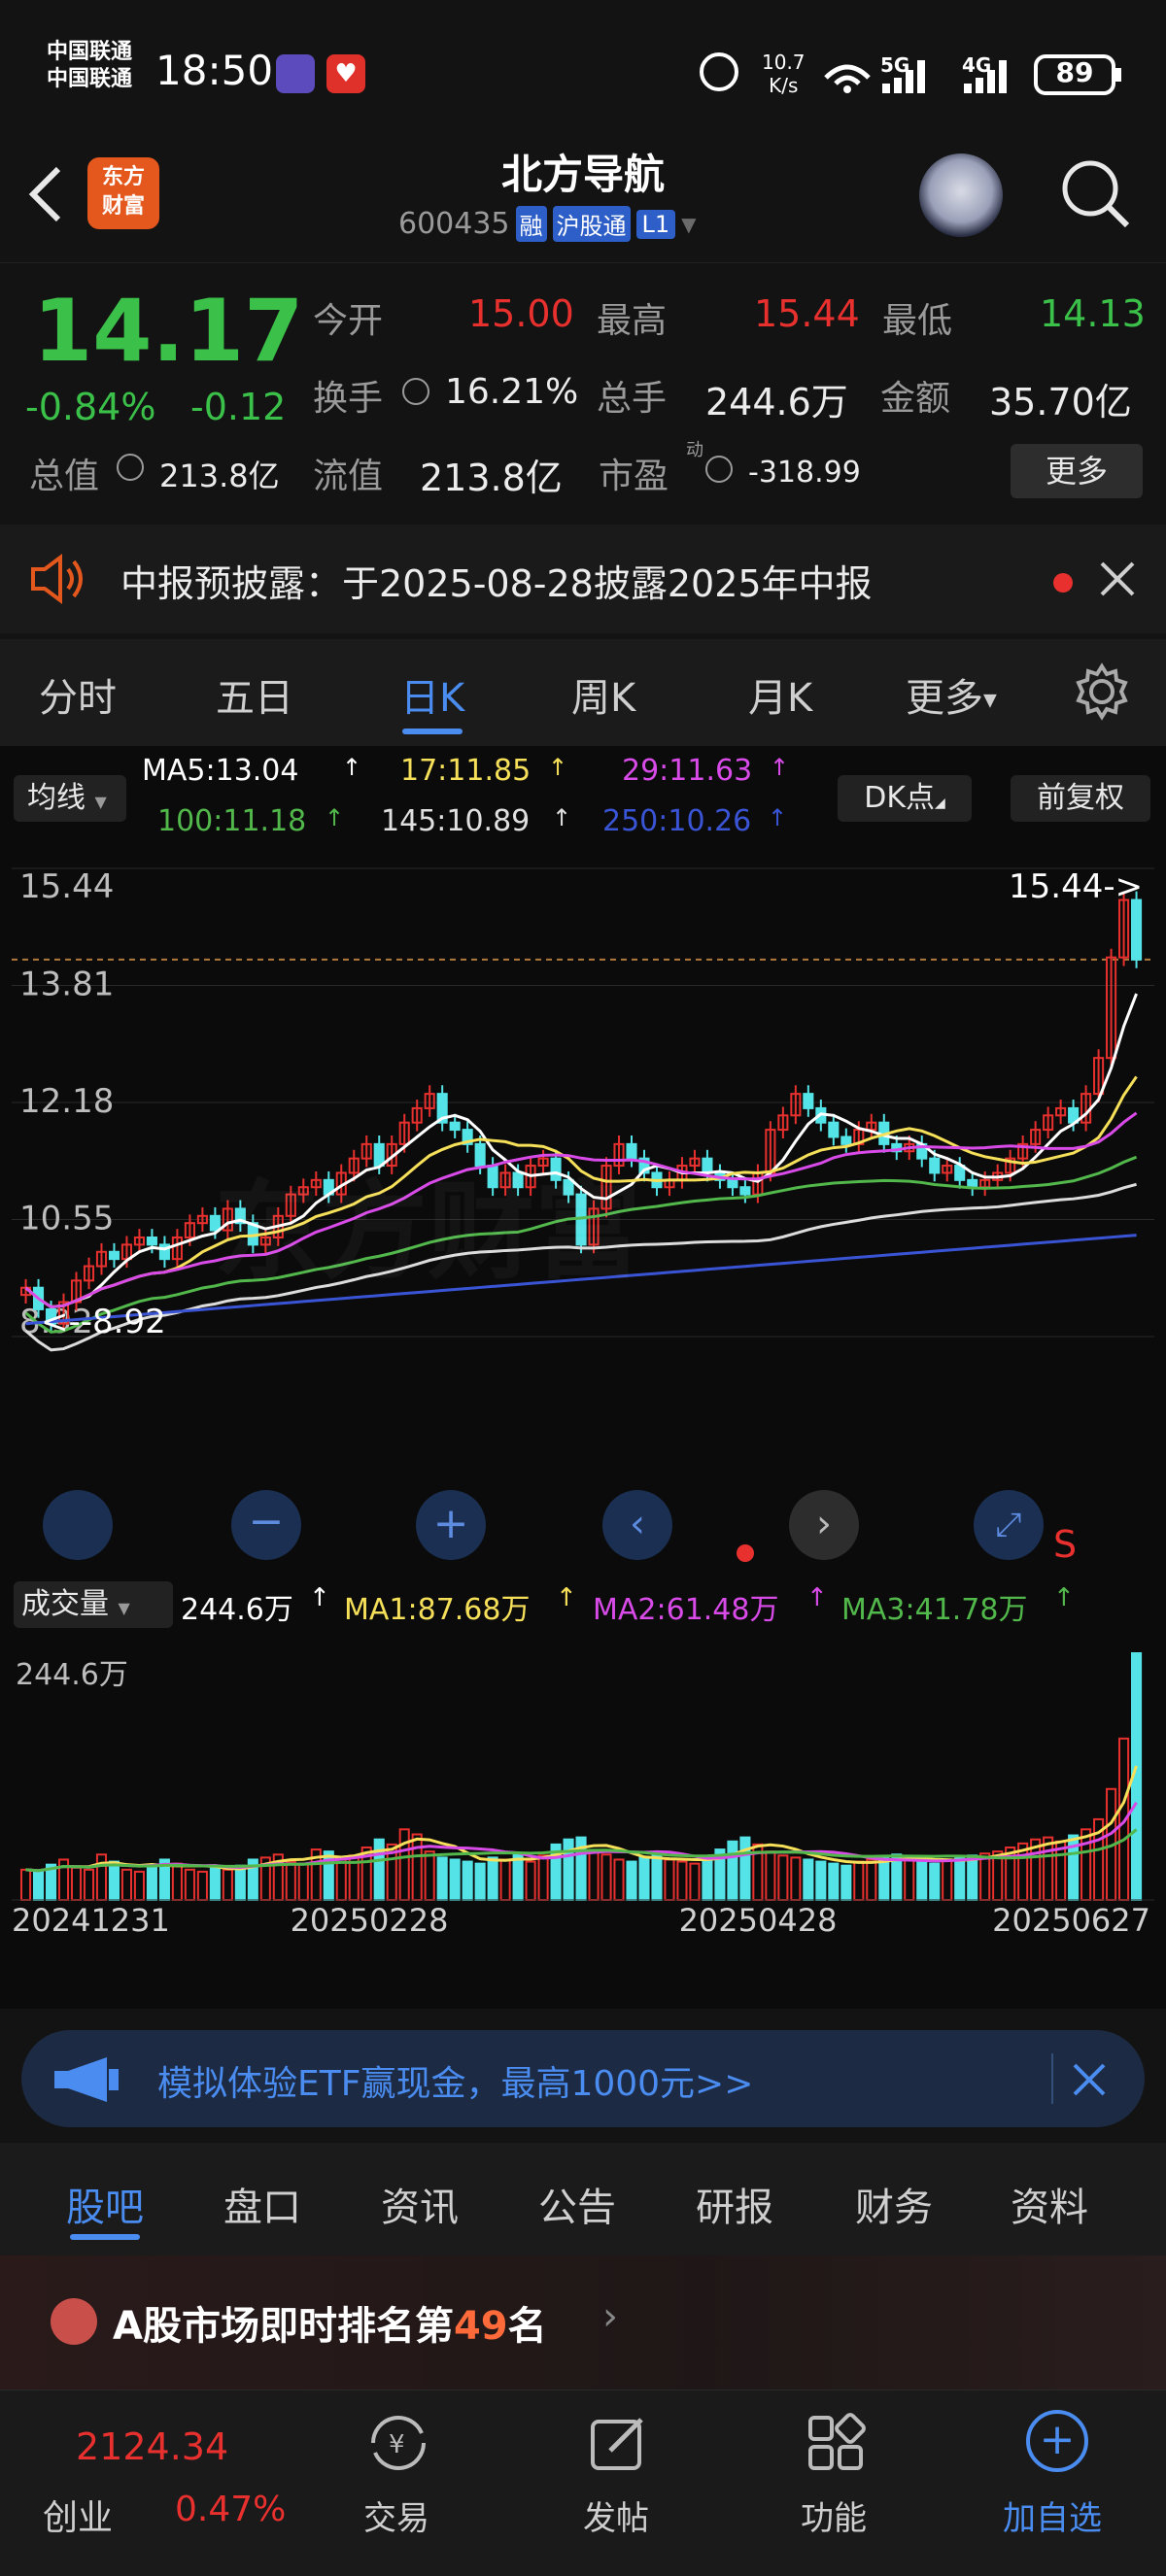 Image resolution: width=1166 pixels, height=2576 pixels. What do you see at coordinates (78, 1525) in the screenshot?
I see `zoom-reset-button` at bounding box center [78, 1525].